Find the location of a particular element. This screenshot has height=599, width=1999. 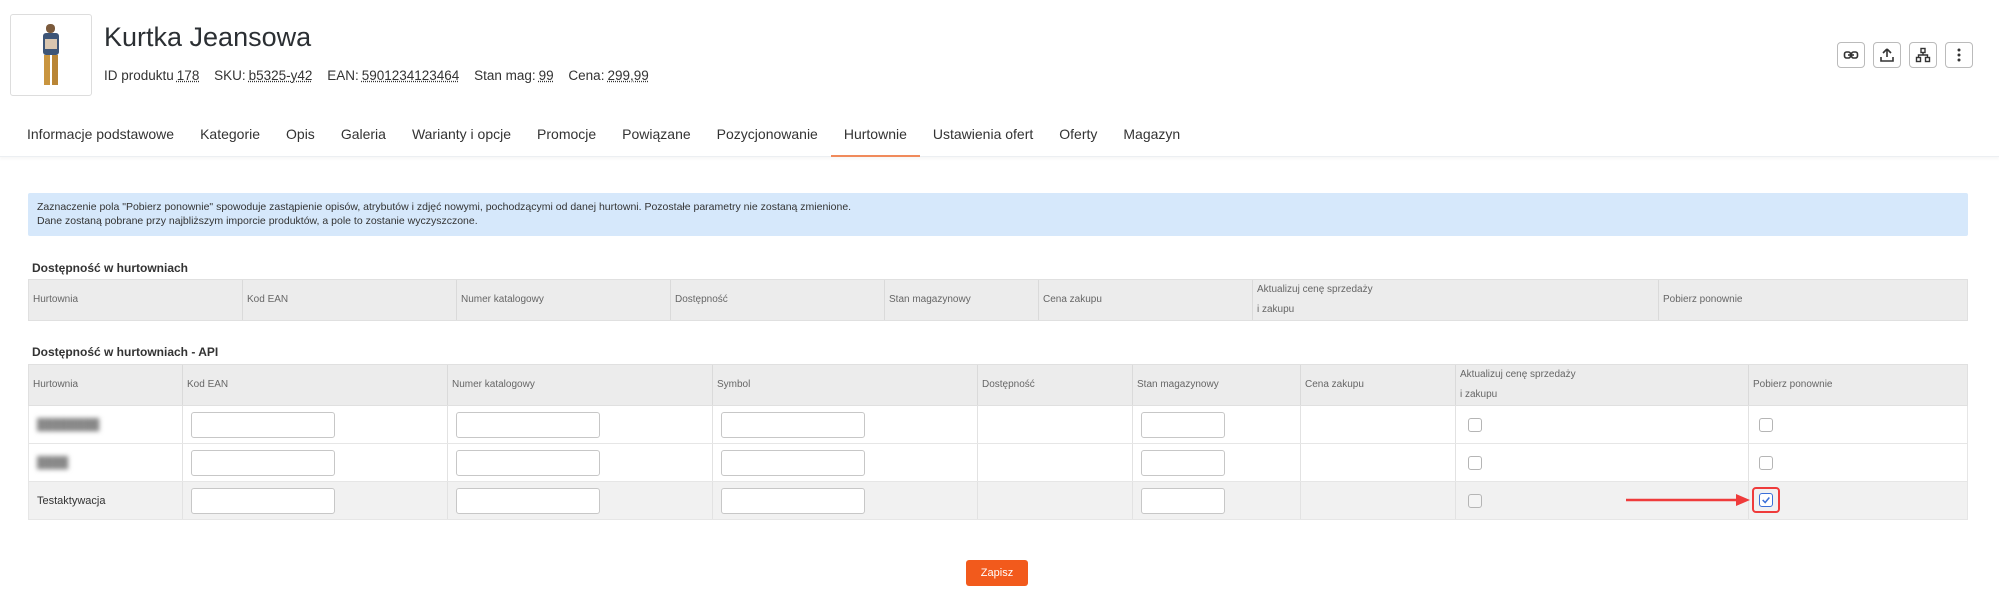

tab-powiazane: Powiązane is located at coordinates (656, 137).